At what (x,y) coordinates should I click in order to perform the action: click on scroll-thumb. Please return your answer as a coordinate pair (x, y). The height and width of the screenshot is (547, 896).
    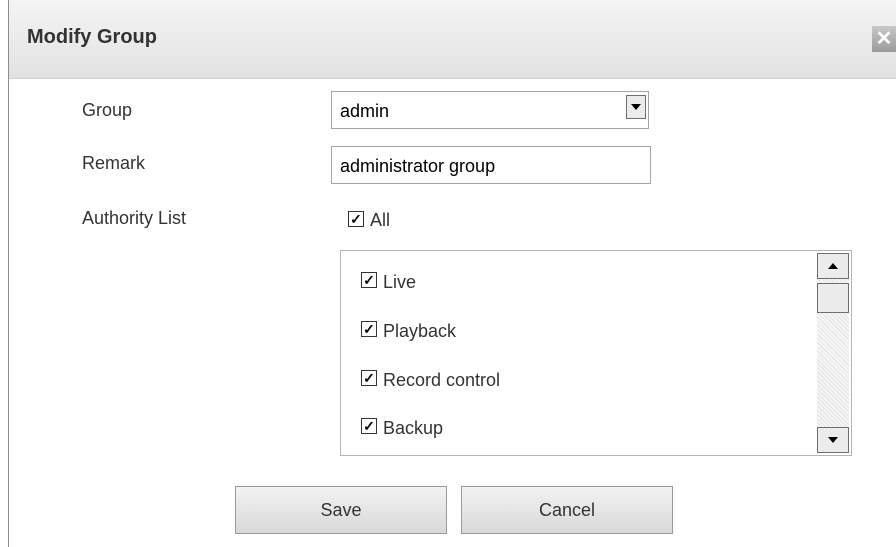
    Looking at the image, I should click on (833, 298).